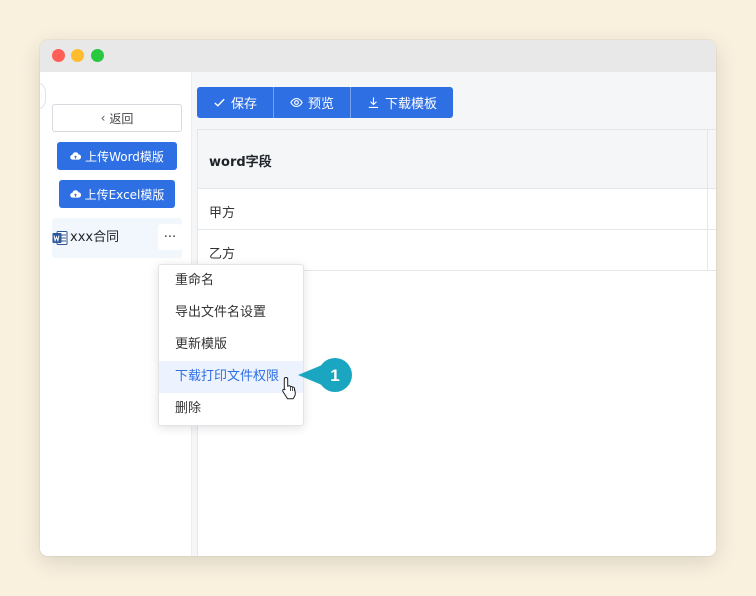 The height and width of the screenshot is (596, 756). I want to click on preview-button: 预览, so click(311, 102).